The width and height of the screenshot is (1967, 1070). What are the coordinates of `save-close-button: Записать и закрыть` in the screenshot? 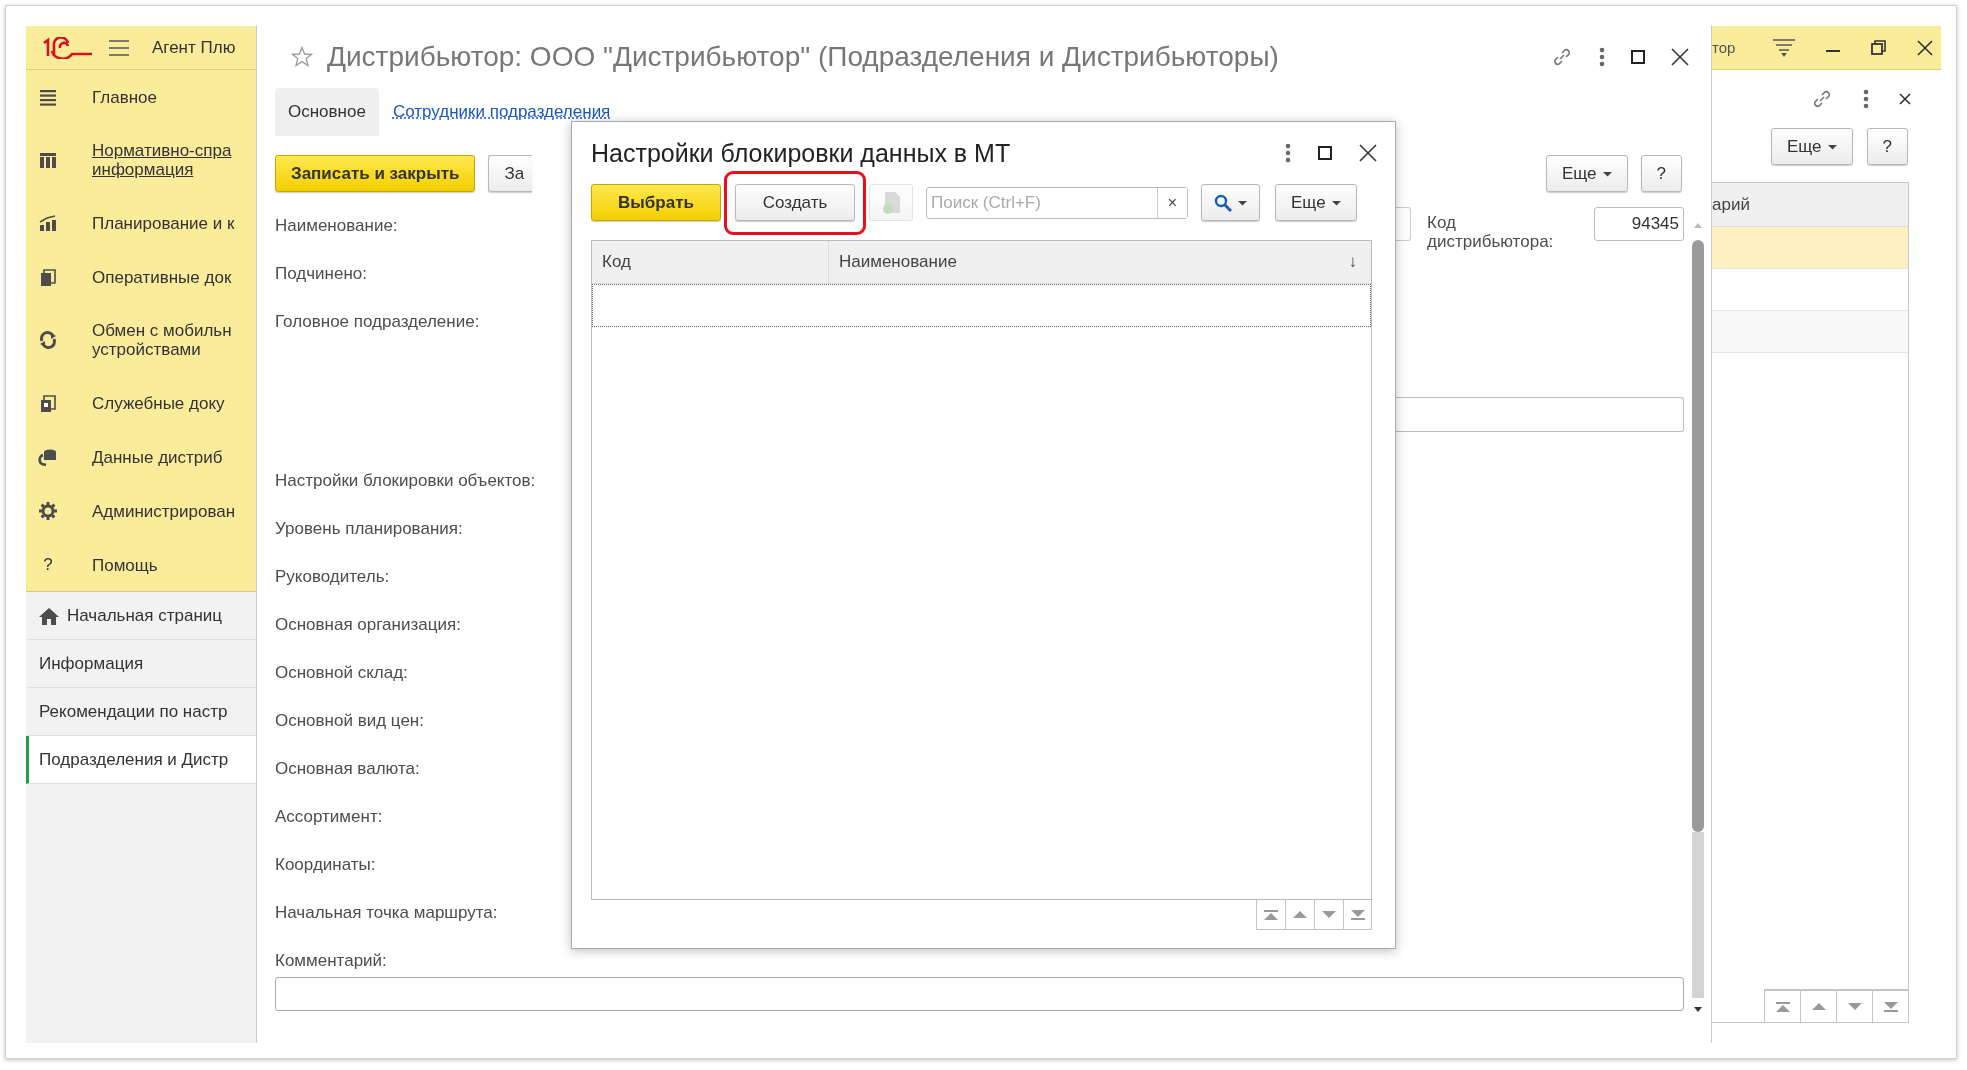 It's located at (375, 173).